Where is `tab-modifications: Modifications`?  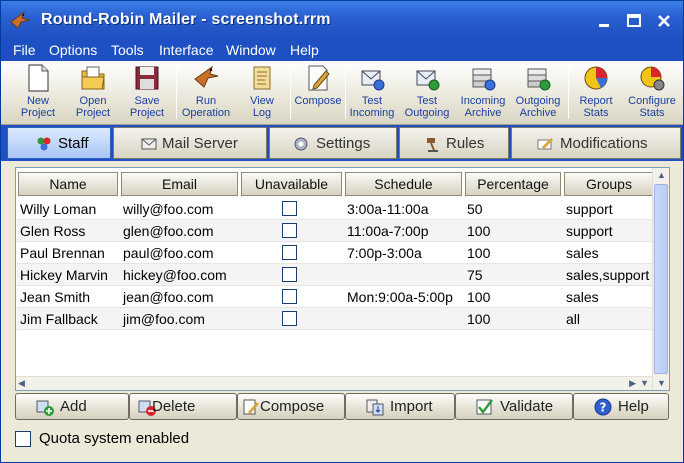
tab-modifications: Modifications is located at coordinates (596, 143).